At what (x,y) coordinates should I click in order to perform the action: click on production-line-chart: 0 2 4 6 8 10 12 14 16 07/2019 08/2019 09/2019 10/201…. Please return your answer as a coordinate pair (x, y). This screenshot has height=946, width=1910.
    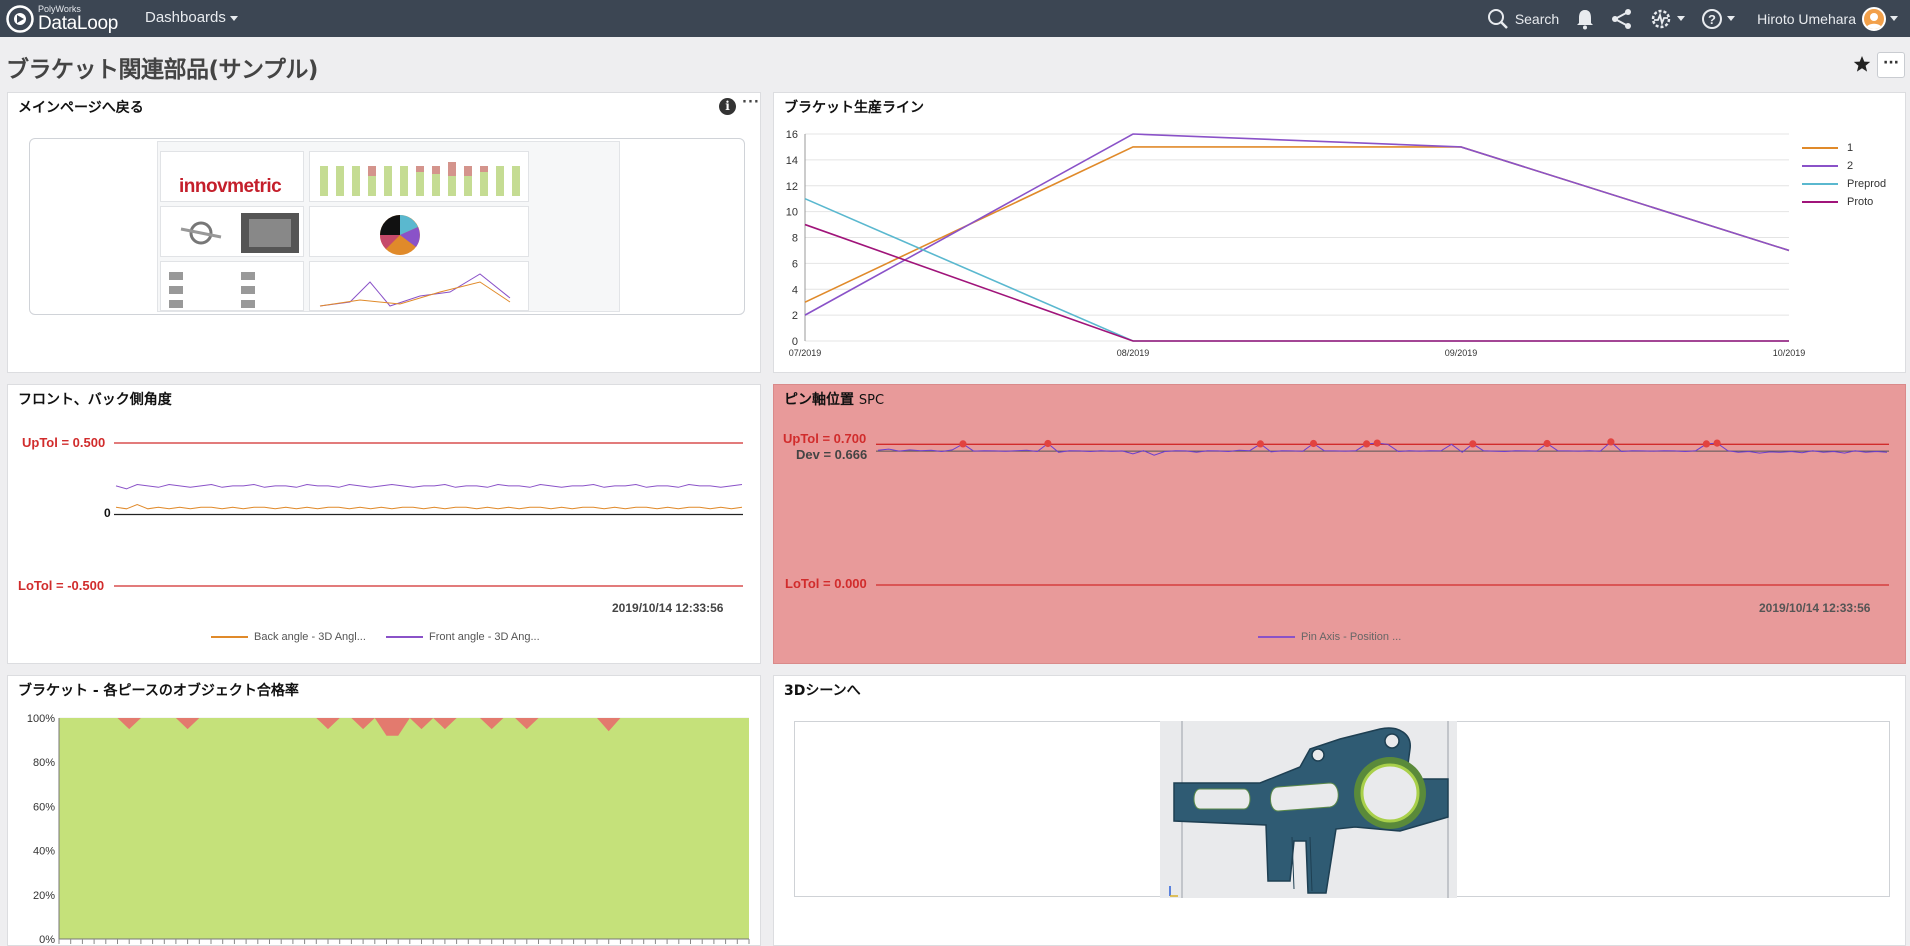
    Looking at the image, I should click on (1296, 243).